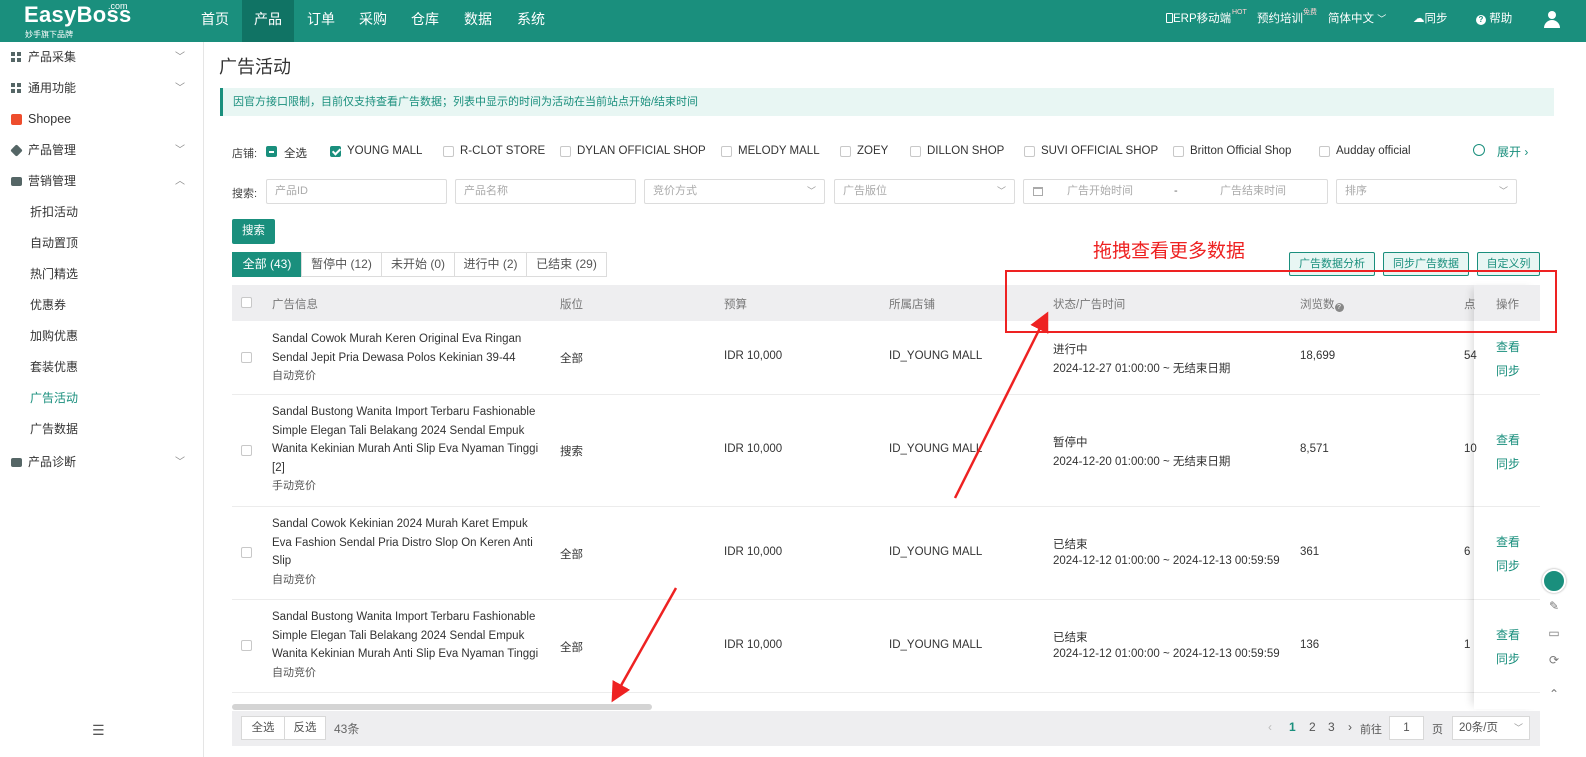 The image size is (1586, 757). I want to click on shop-label-dillon: DILLON SHOP, so click(965, 151).